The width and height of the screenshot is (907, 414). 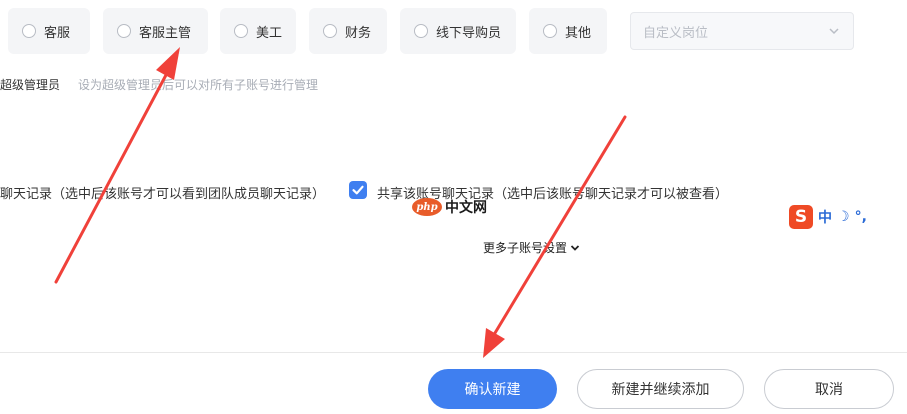 What do you see at coordinates (165, 33) in the screenshot?
I see `role-label: 客服主管` at bounding box center [165, 33].